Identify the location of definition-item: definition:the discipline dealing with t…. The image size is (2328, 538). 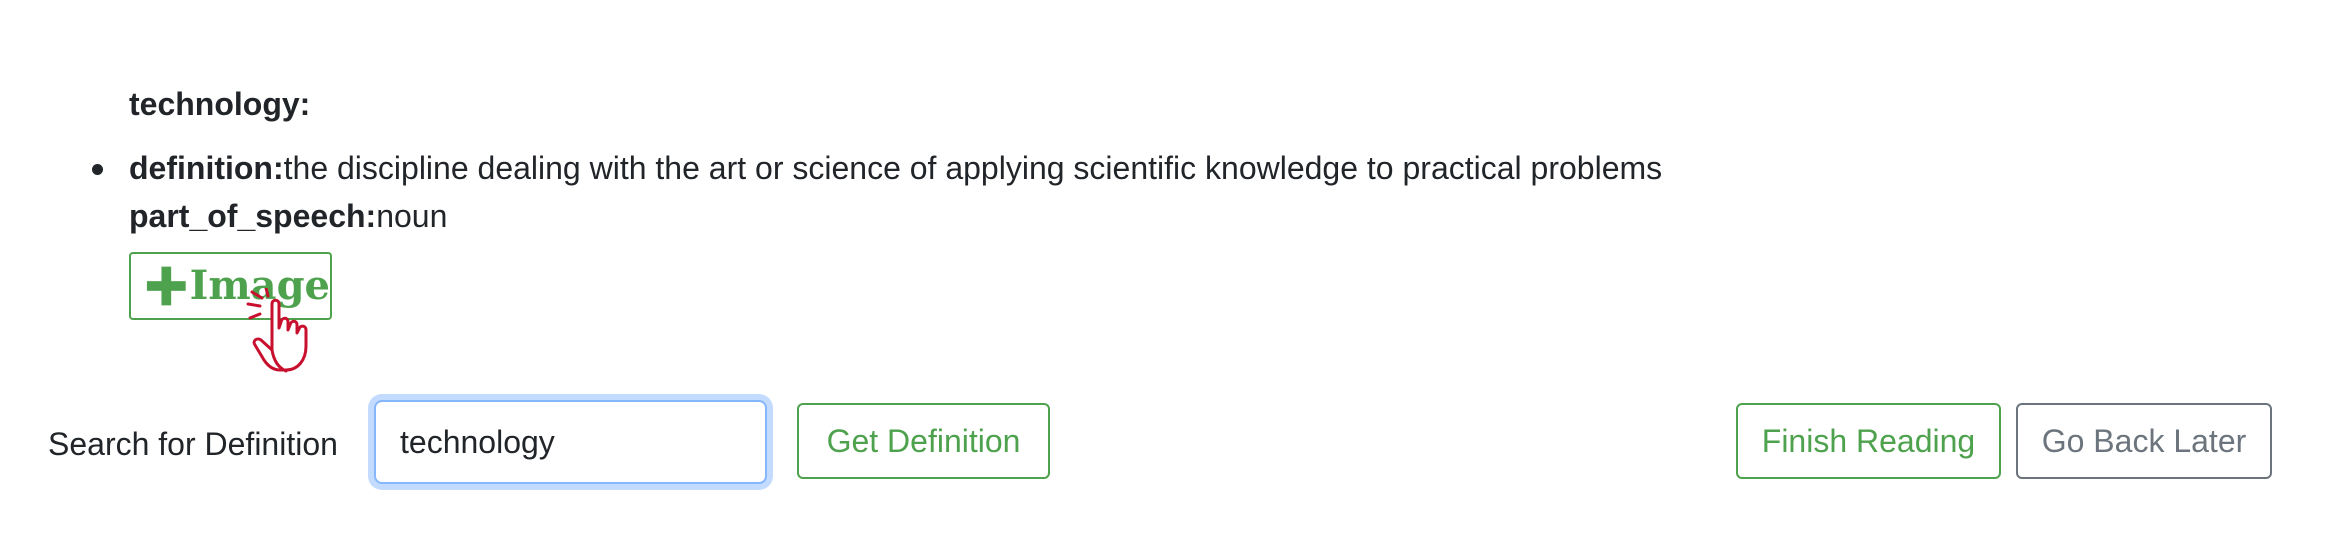
(877, 192).